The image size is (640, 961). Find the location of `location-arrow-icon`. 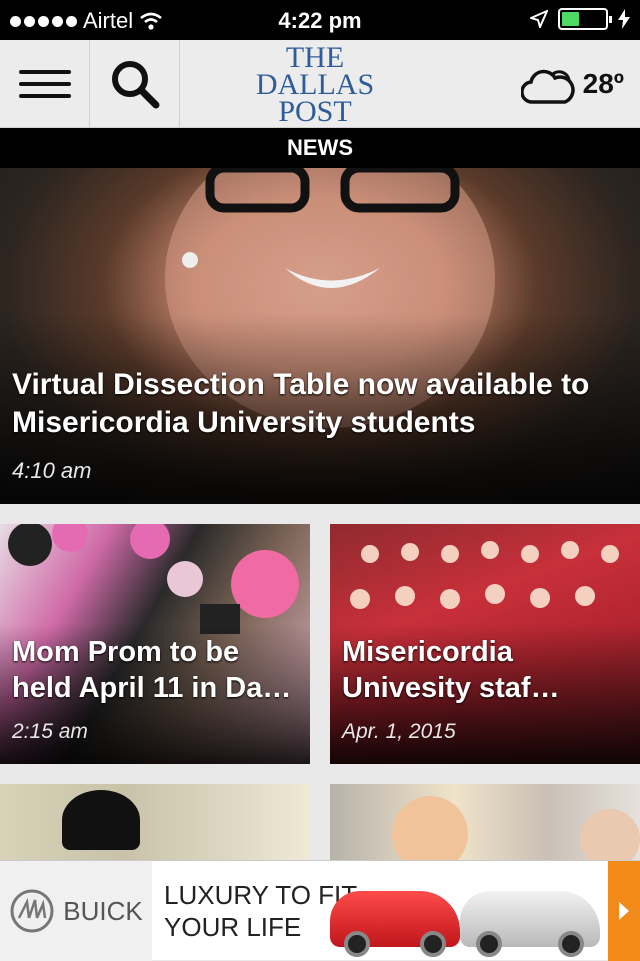

location-arrow-icon is located at coordinates (539, 19).